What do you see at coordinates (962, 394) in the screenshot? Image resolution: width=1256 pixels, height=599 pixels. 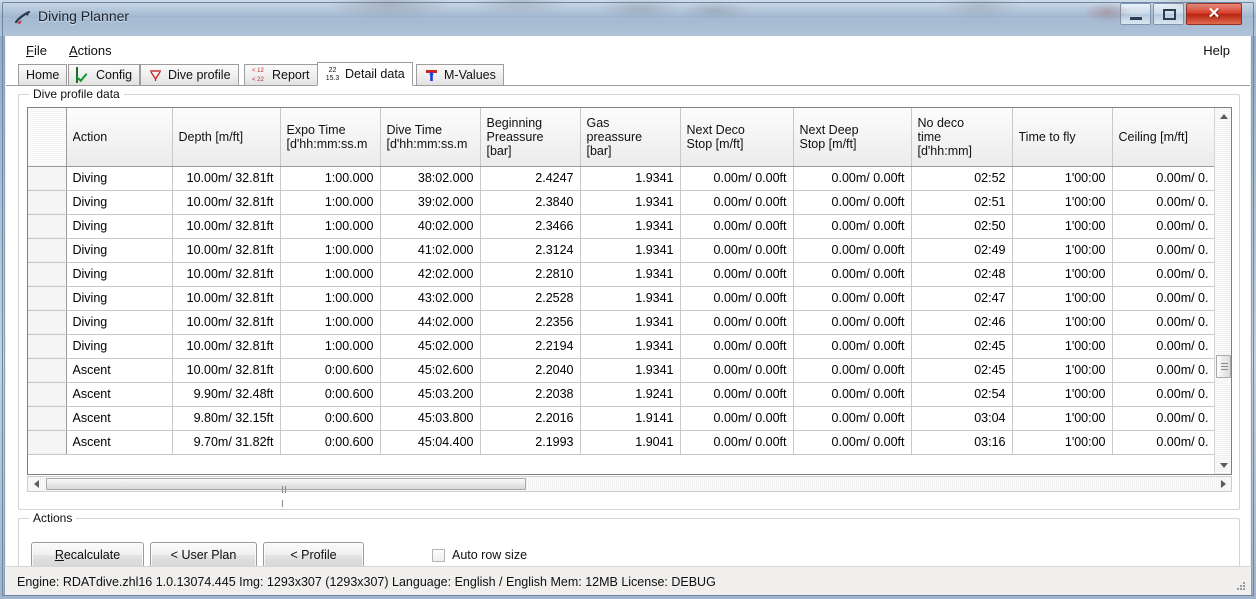 I see `cell-no_deco: 02:54` at bounding box center [962, 394].